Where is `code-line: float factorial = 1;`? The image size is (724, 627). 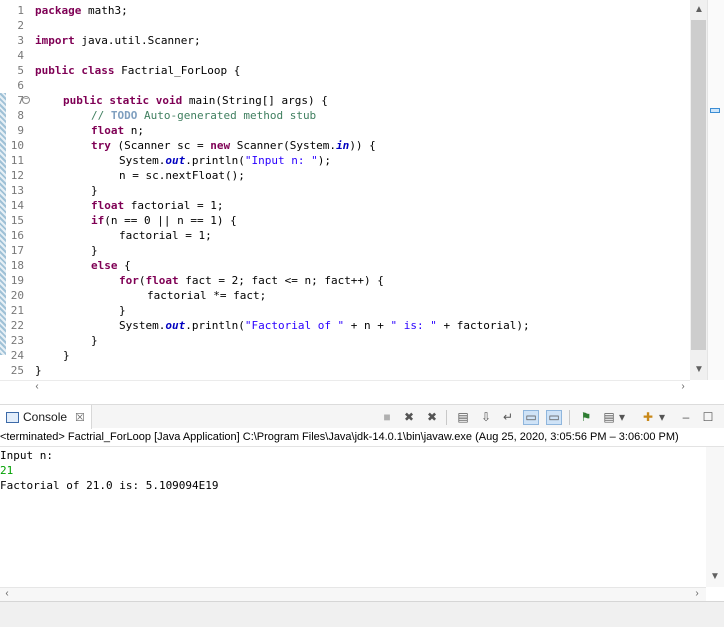 code-line: float factorial = 1; is located at coordinates (157, 205).